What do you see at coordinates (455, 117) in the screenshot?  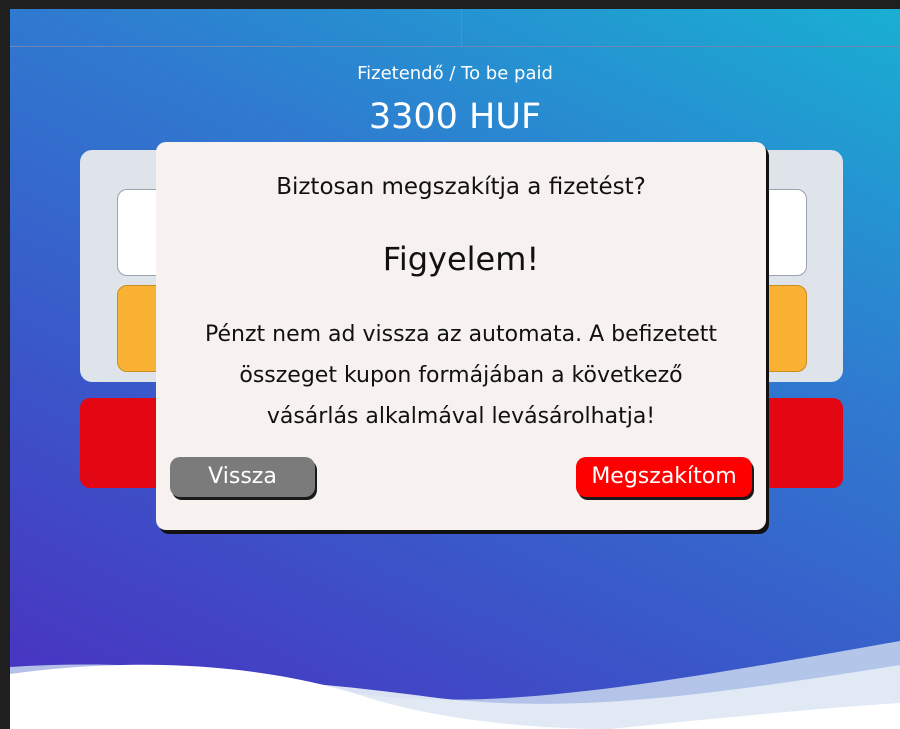 I see `amount-due-value: 3300 HUF` at bounding box center [455, 117].